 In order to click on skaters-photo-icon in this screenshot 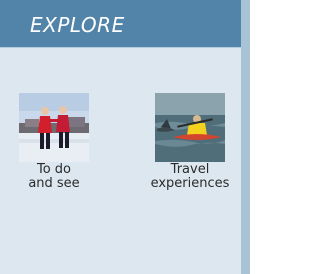, I will do `click(54, 127)`.